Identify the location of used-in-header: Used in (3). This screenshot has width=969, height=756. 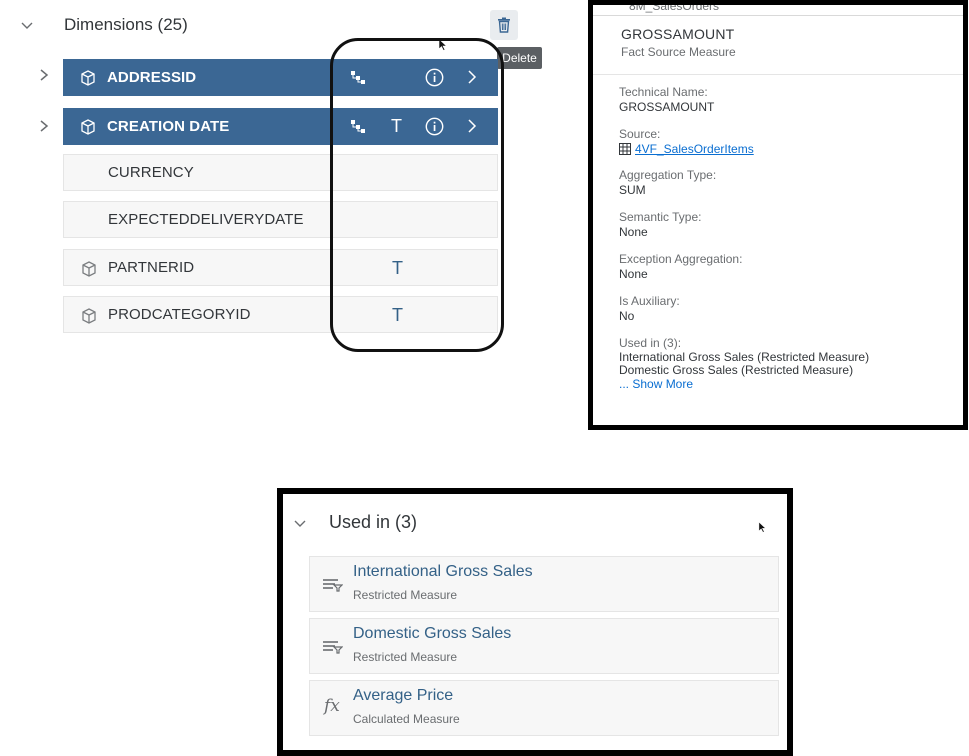
(355, 522).